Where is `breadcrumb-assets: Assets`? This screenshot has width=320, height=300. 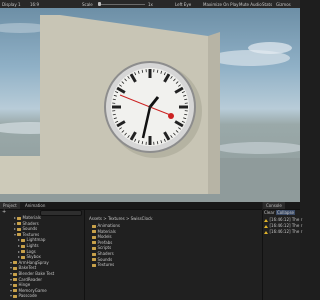
breadcrumb-assets: Assets is located at coordinates (95, 218).